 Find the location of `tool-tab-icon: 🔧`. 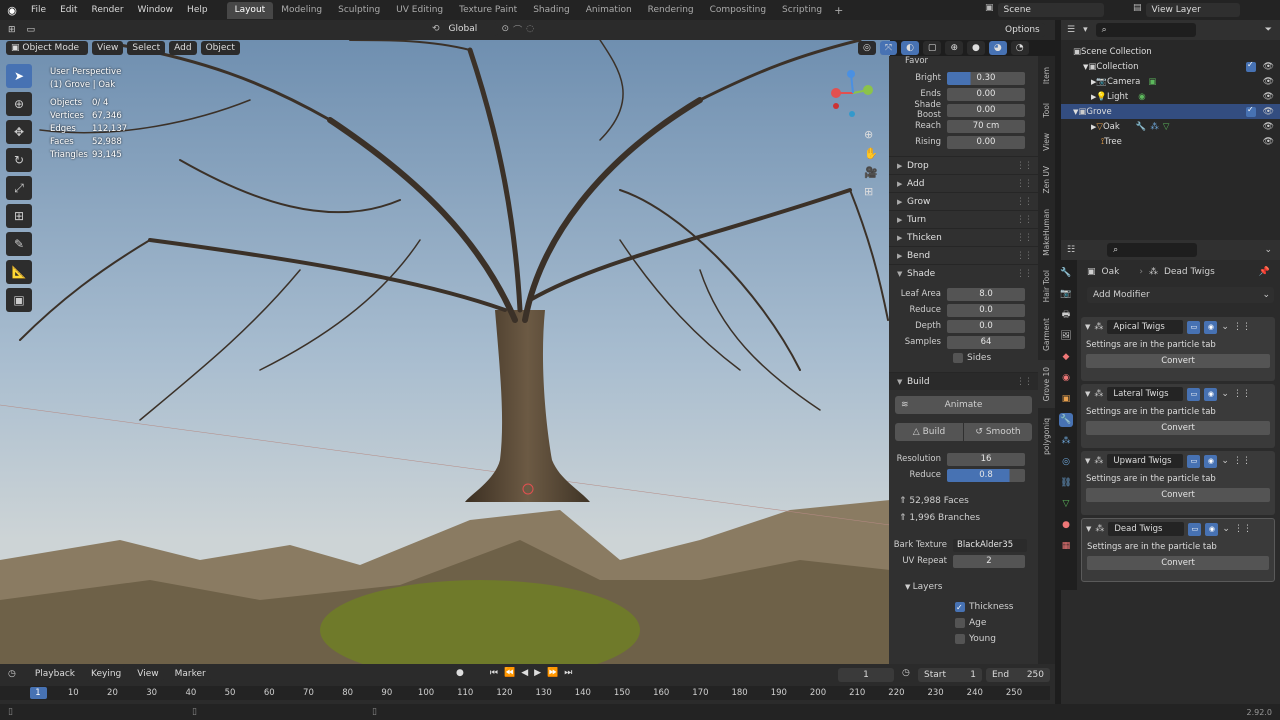

tool-tab-icon: 🔧 is located at coordinates (1066, 273).